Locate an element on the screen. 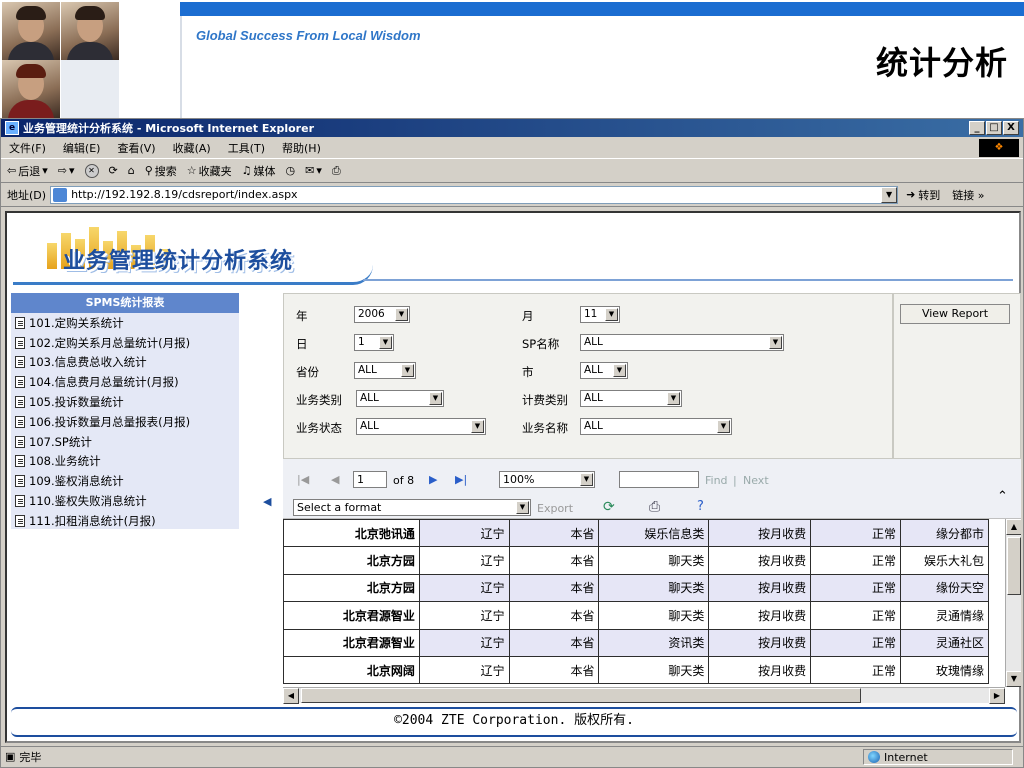  service-status-select: ALL ▼ is located at coordinates (421, 426).